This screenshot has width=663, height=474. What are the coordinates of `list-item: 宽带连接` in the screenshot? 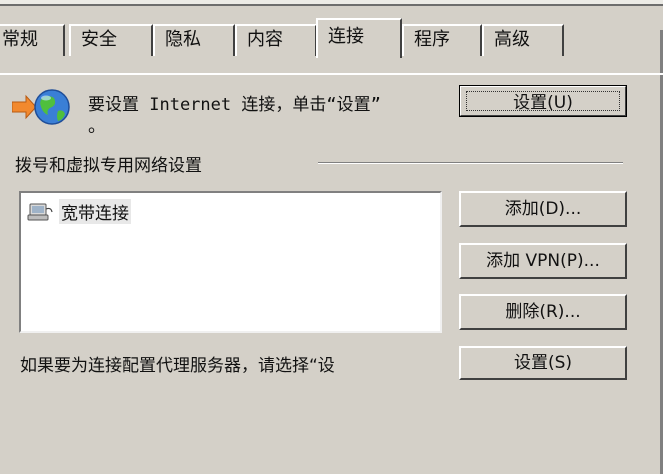 It's located at (79, 211).